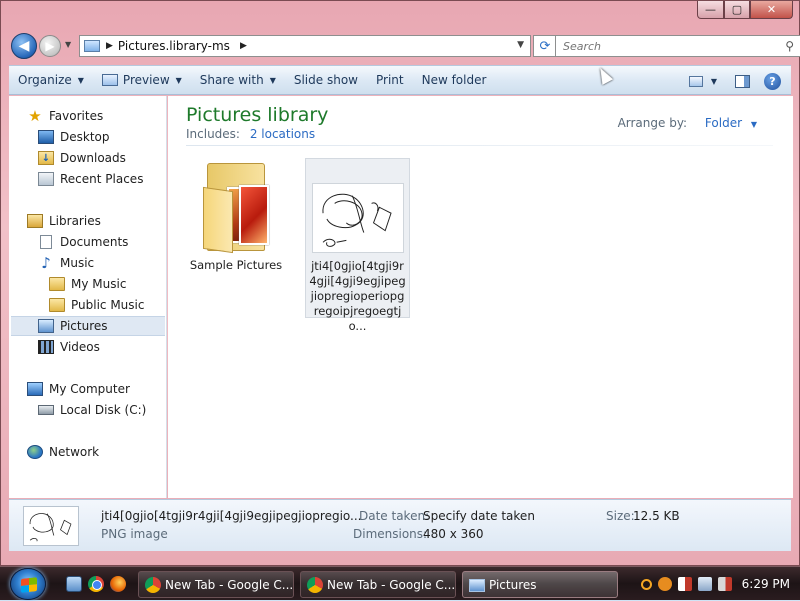  Describe the element at coordinates (453, 534) in the screenshot. I see `dimensions-value: 480 x 360` at that location.